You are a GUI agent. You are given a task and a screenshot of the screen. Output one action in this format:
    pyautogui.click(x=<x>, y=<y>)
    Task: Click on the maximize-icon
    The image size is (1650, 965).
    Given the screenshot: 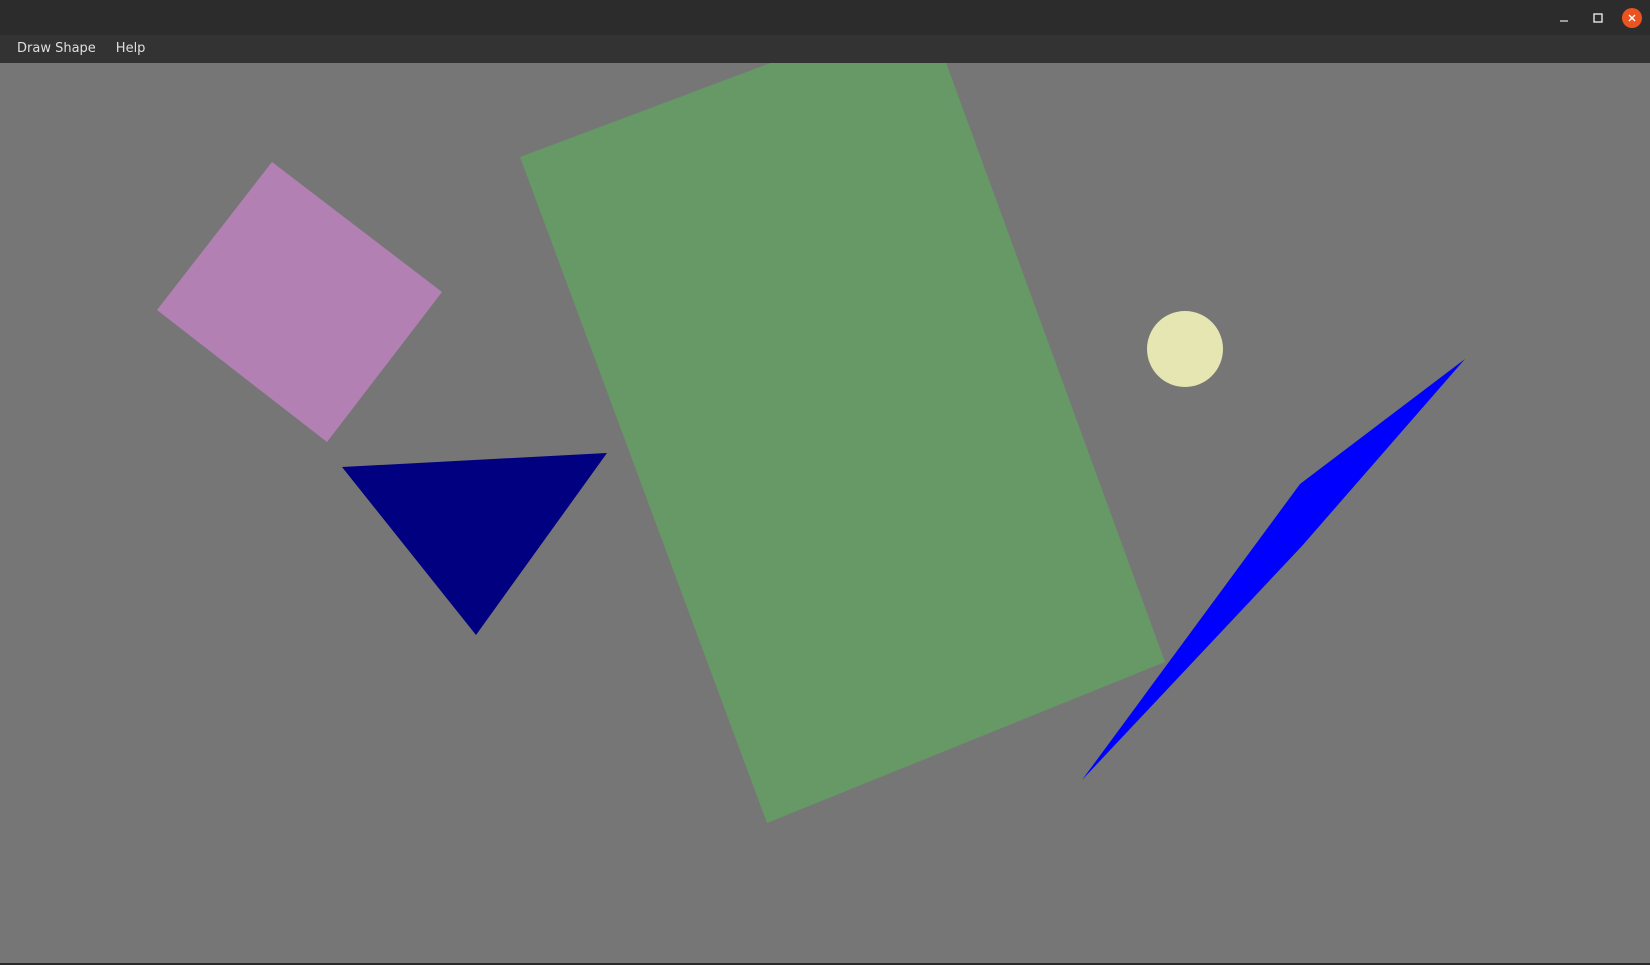 What is the action you would take?
    pyautogui.click(x=1598, y=18)
    